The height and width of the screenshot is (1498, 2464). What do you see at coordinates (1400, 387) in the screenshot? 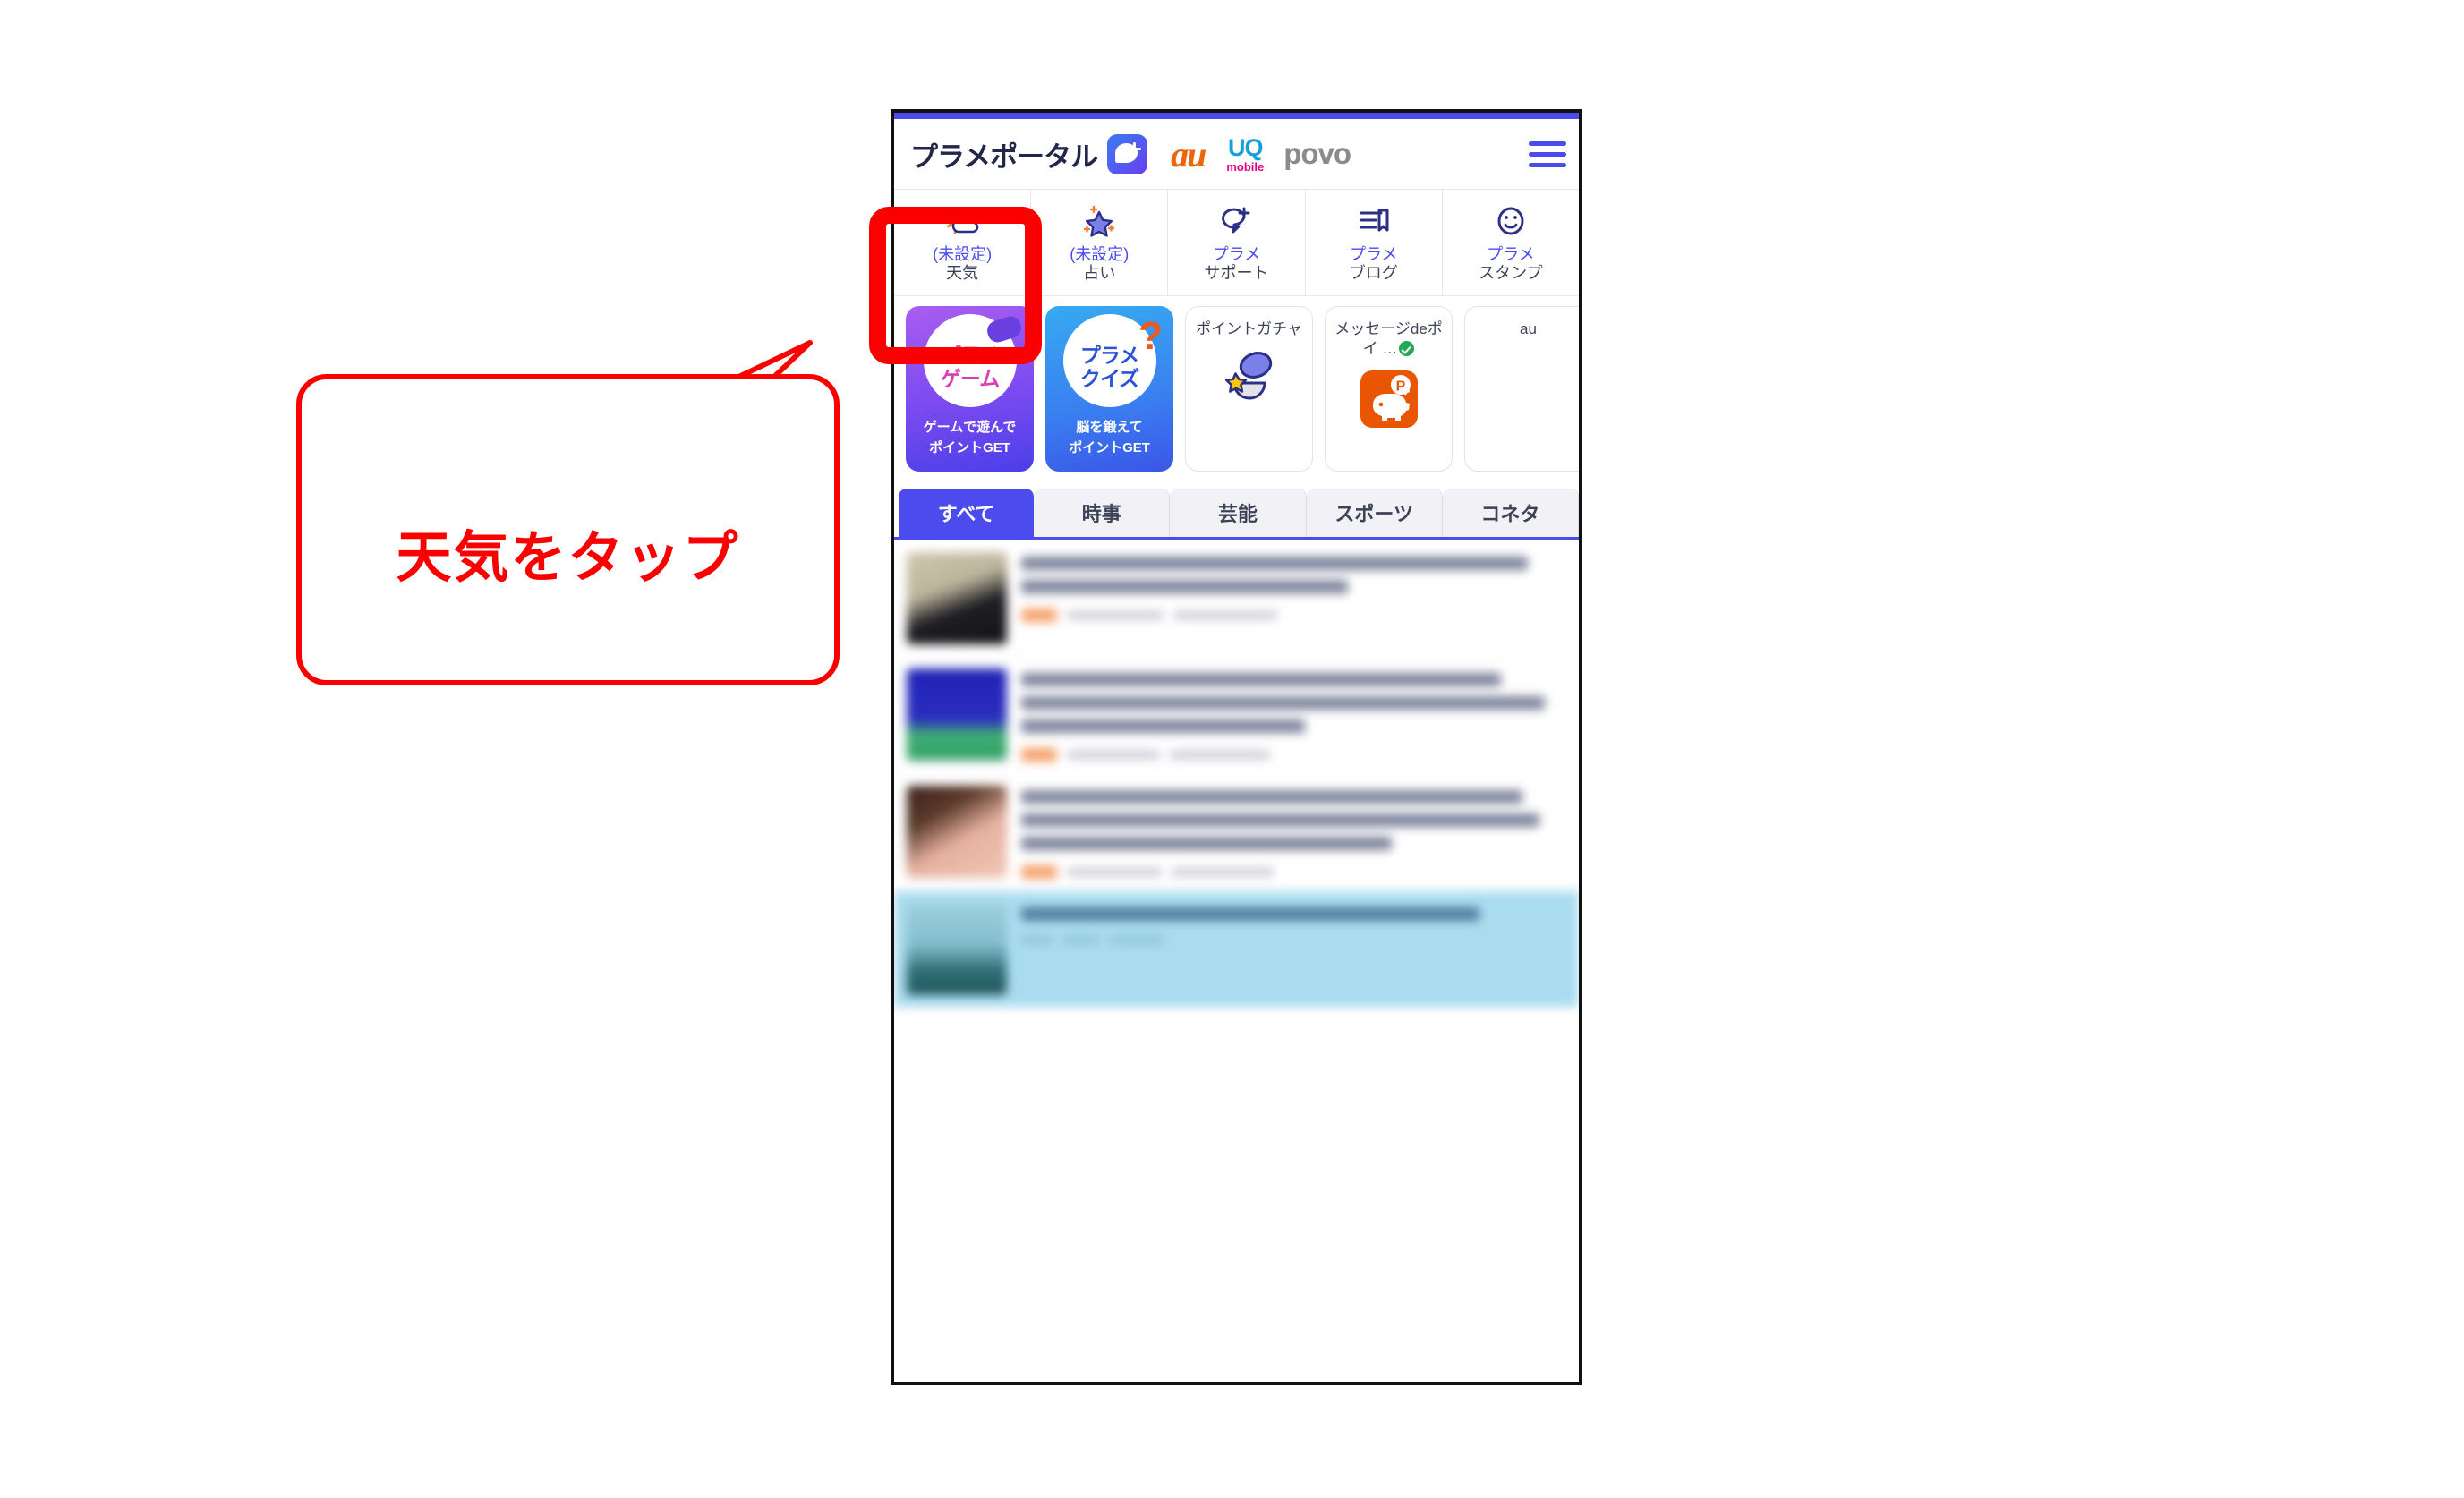
I see `svg-text: P` at bounding box center [1400, 387].